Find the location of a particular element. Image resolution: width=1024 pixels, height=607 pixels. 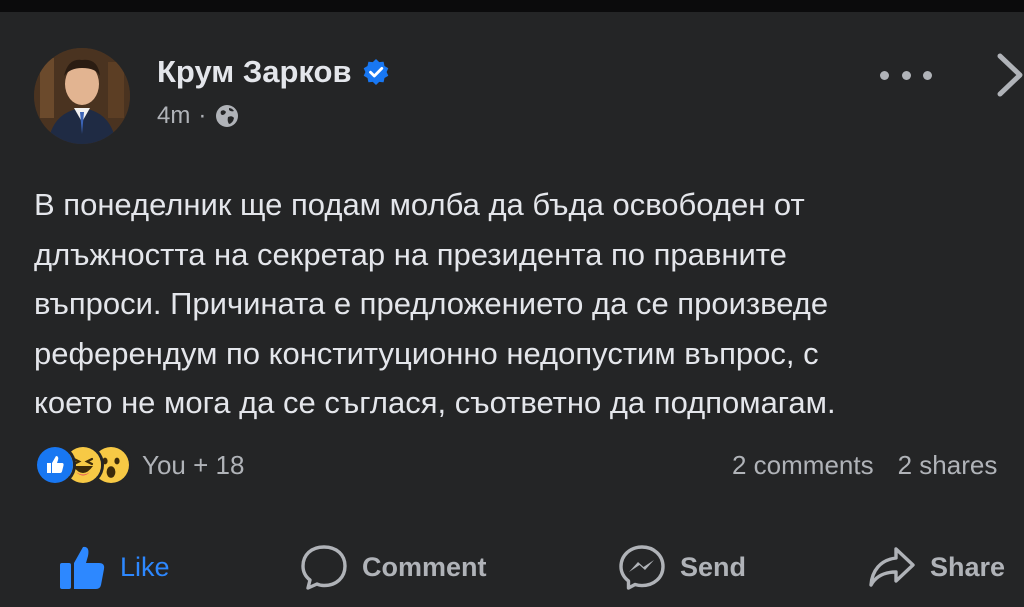

action-bar: Like Comment Send Share is located at coordinates (512, 567).